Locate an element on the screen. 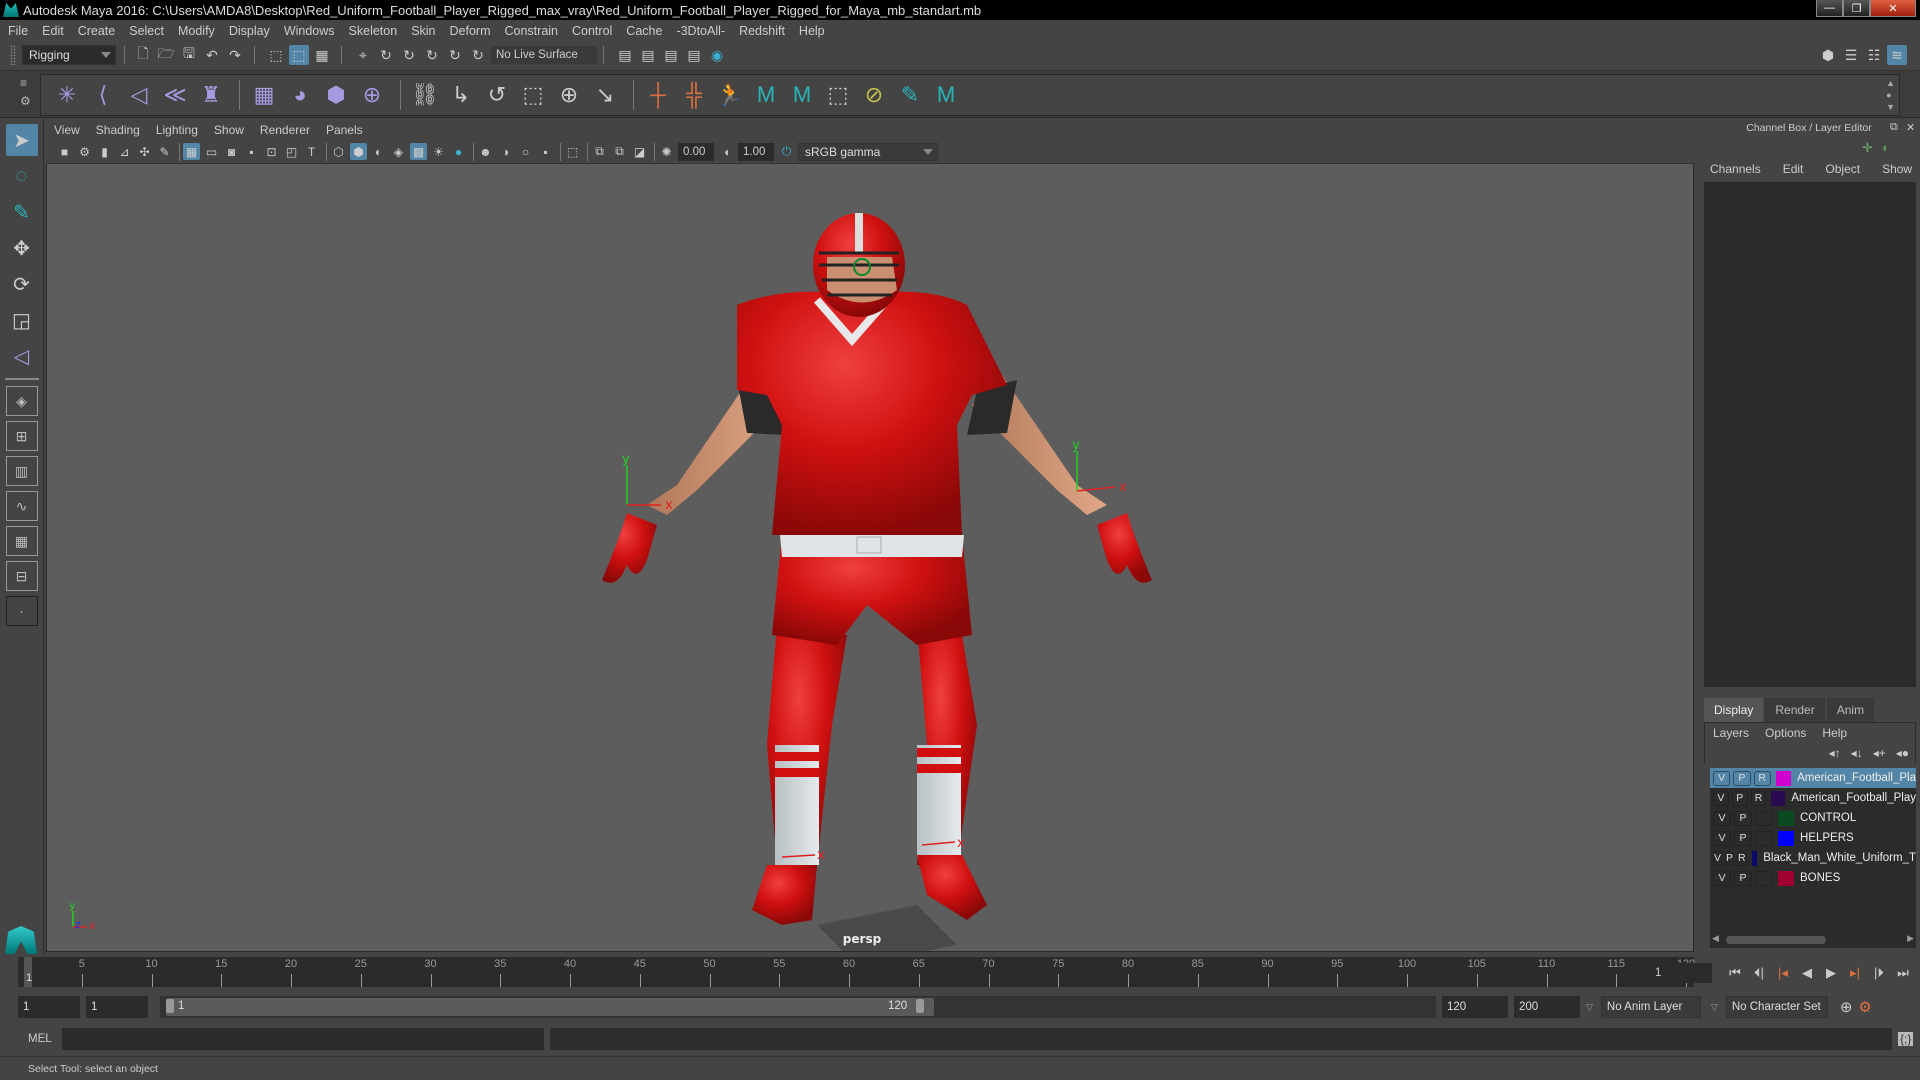 Image resolution: width=1920 pixels, height=1080 pixels. isolate-select-icon: ⬚ is located at coordinates (572, 151).